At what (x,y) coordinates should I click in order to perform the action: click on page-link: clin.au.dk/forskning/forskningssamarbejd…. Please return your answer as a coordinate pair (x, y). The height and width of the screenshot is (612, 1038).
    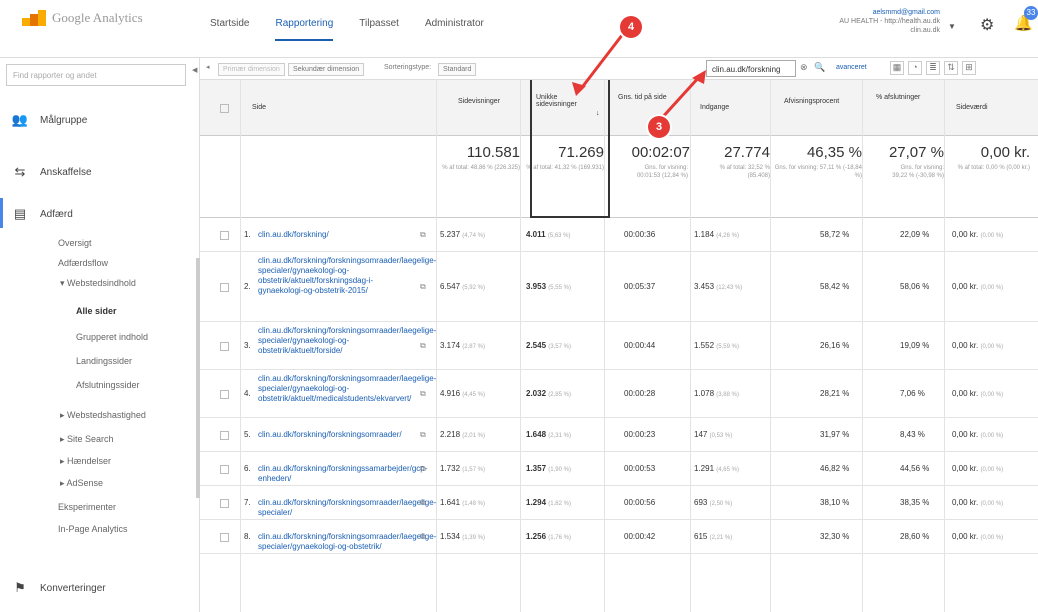
    Looking at the image, I should click on (342, 474).